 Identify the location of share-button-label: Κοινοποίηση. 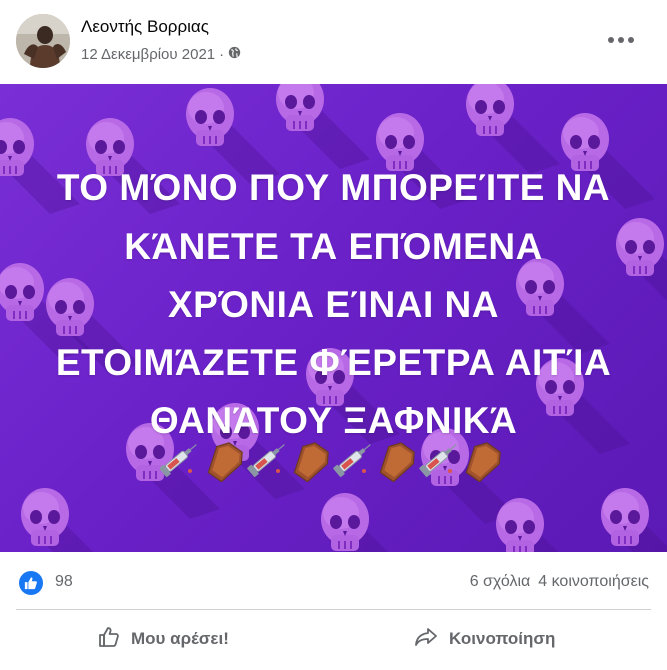
(502, 638).